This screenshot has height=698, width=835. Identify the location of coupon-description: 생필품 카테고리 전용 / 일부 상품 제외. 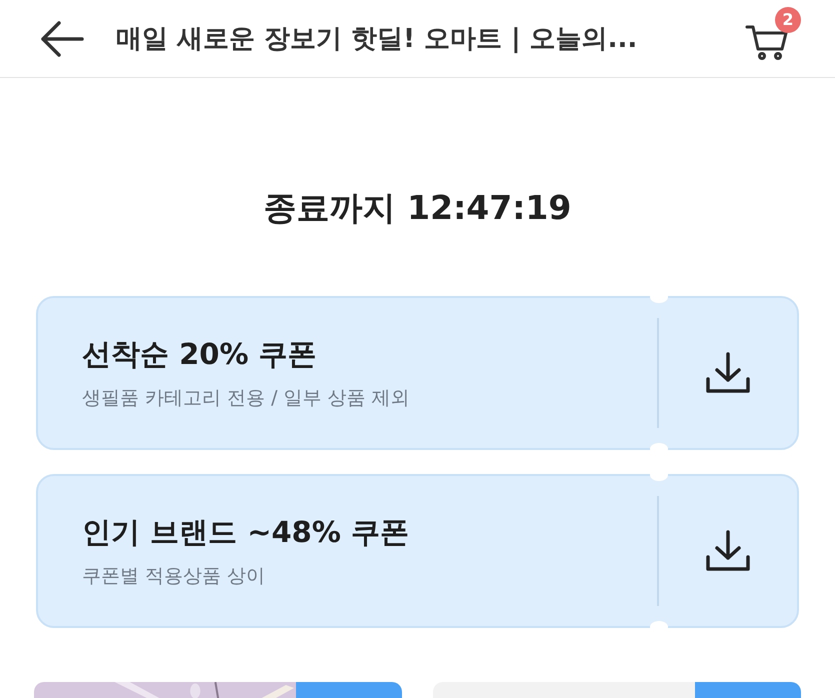
(246, 398).